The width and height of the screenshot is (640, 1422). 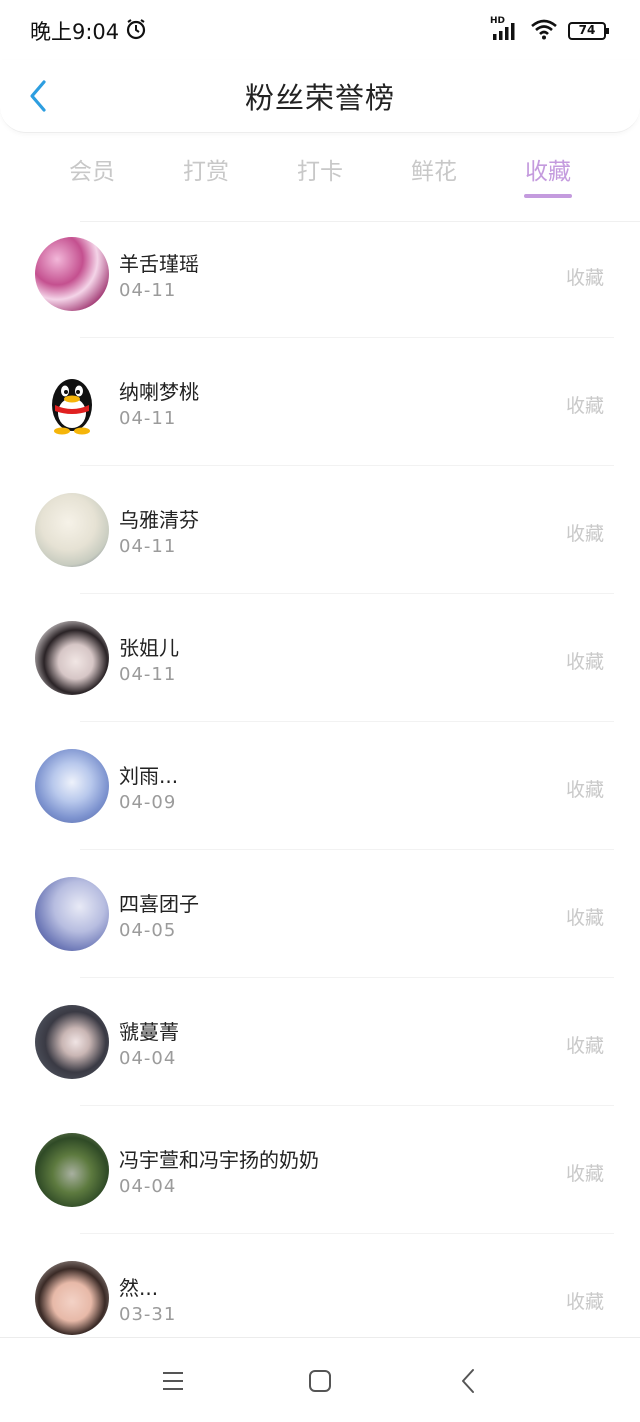 I want to click on system-nav-bar, so click(x=320, y=1379).